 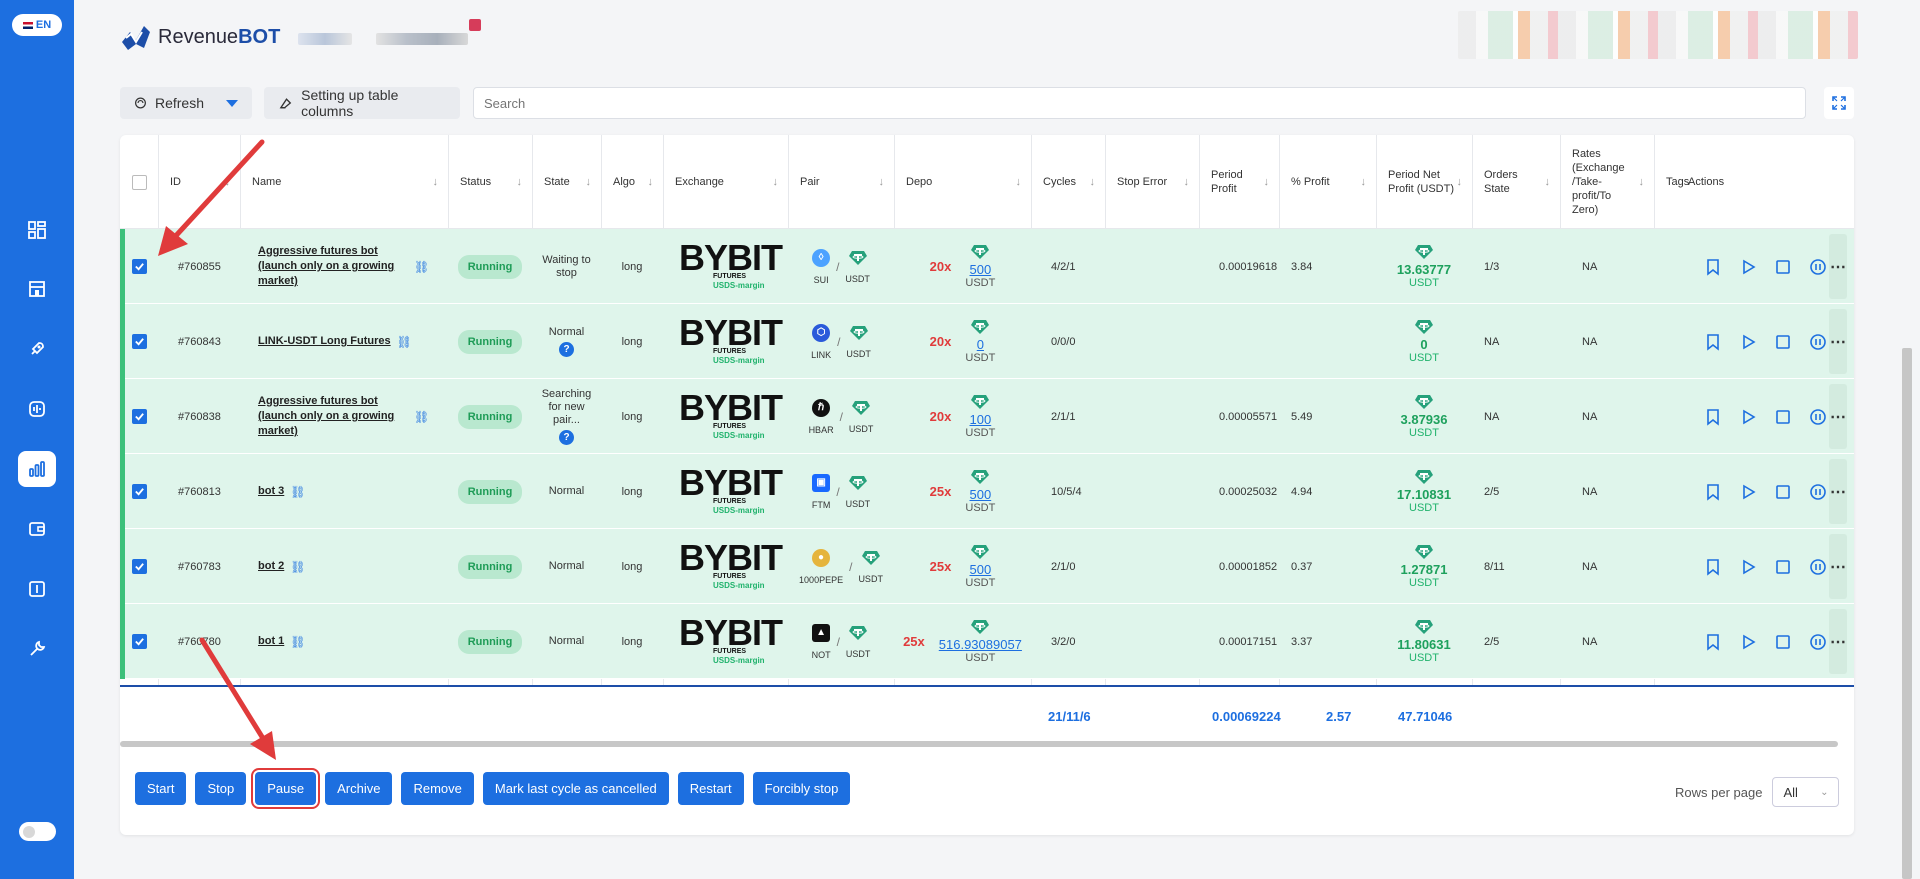 I want to click on nav-docs, so click(x=37, y=589).